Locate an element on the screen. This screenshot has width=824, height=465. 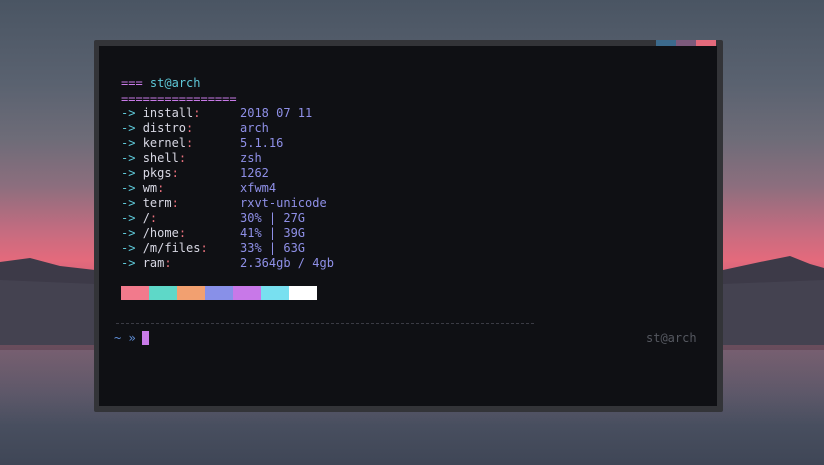
info-key: pkgs is located at coordinates (157, 173).